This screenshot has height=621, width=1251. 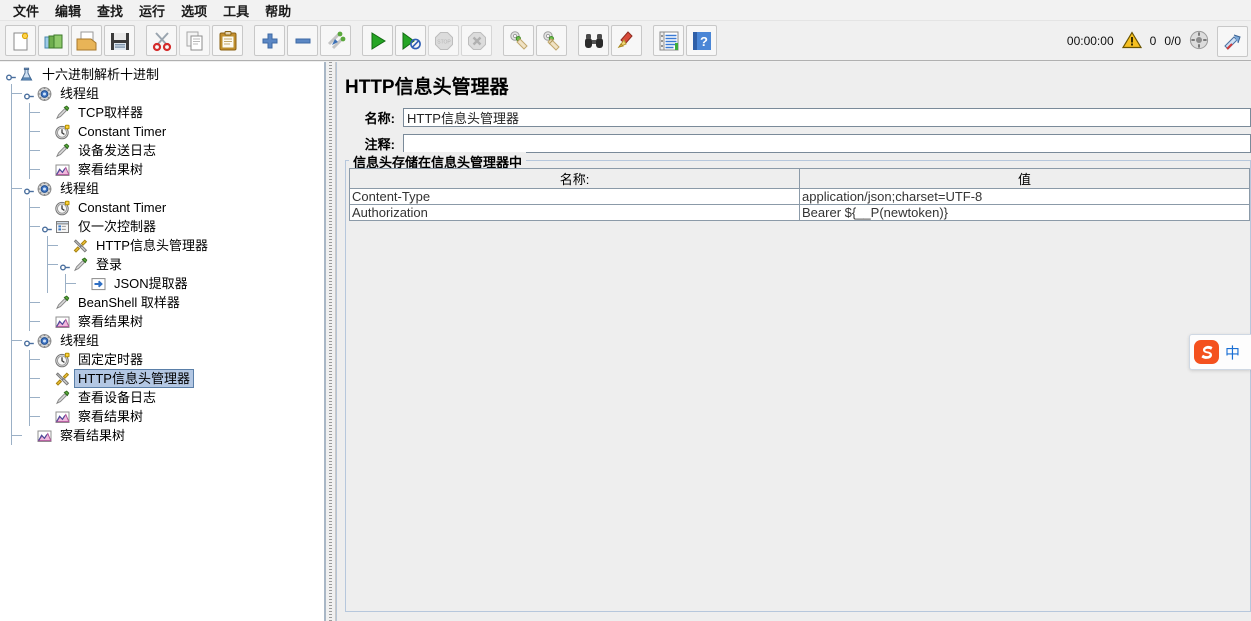 What do you see at coordinates (1131, 41) in the screenshot?
I see `warning-triangle-icon` at bounding box center [1131, 41].